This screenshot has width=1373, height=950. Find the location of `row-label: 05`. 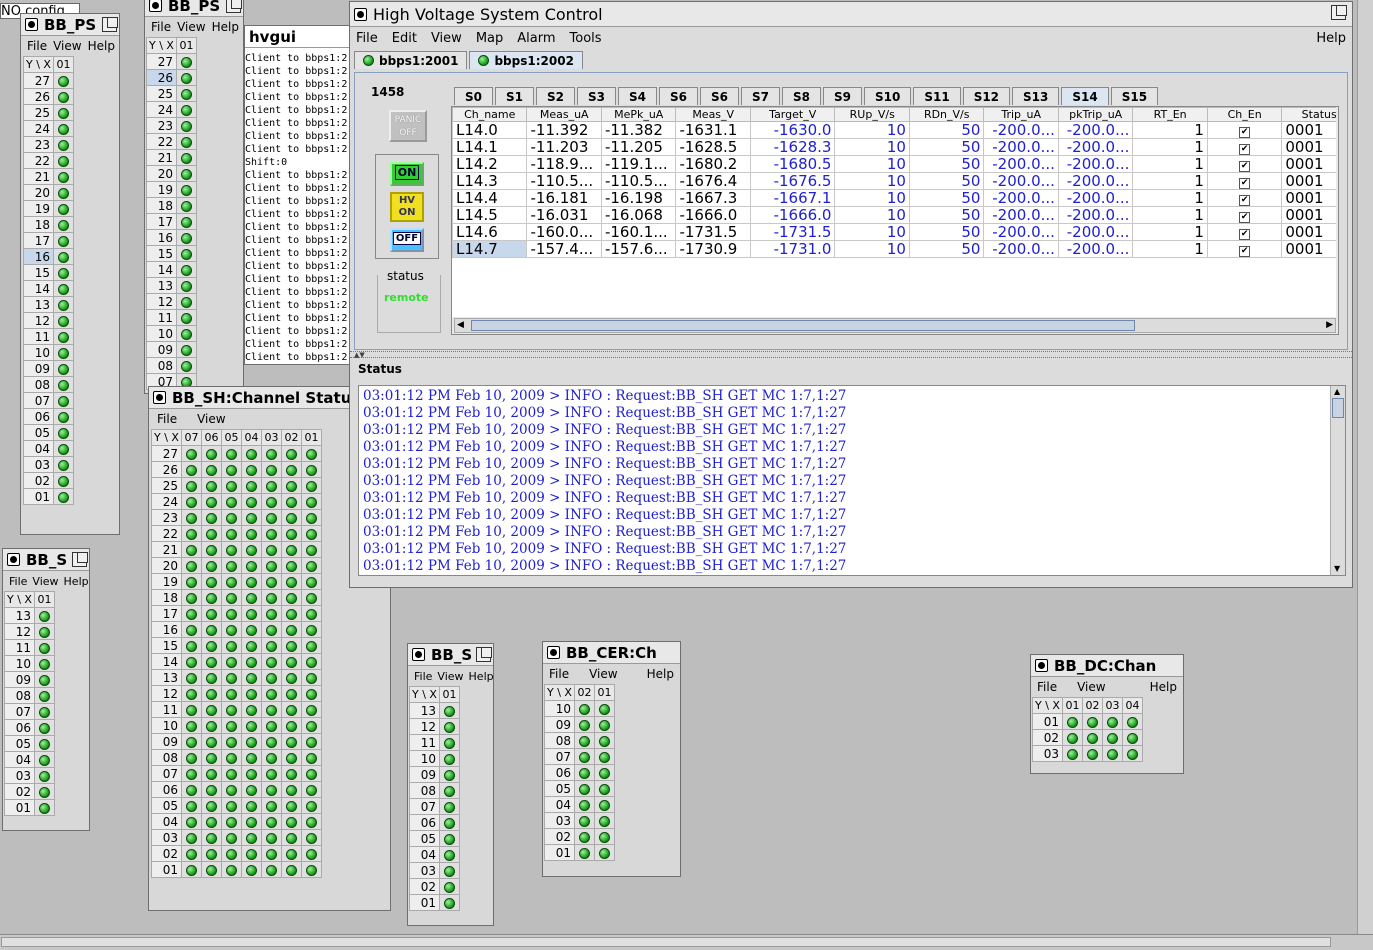

row-label: 05 is located at coordinates (166, 805).